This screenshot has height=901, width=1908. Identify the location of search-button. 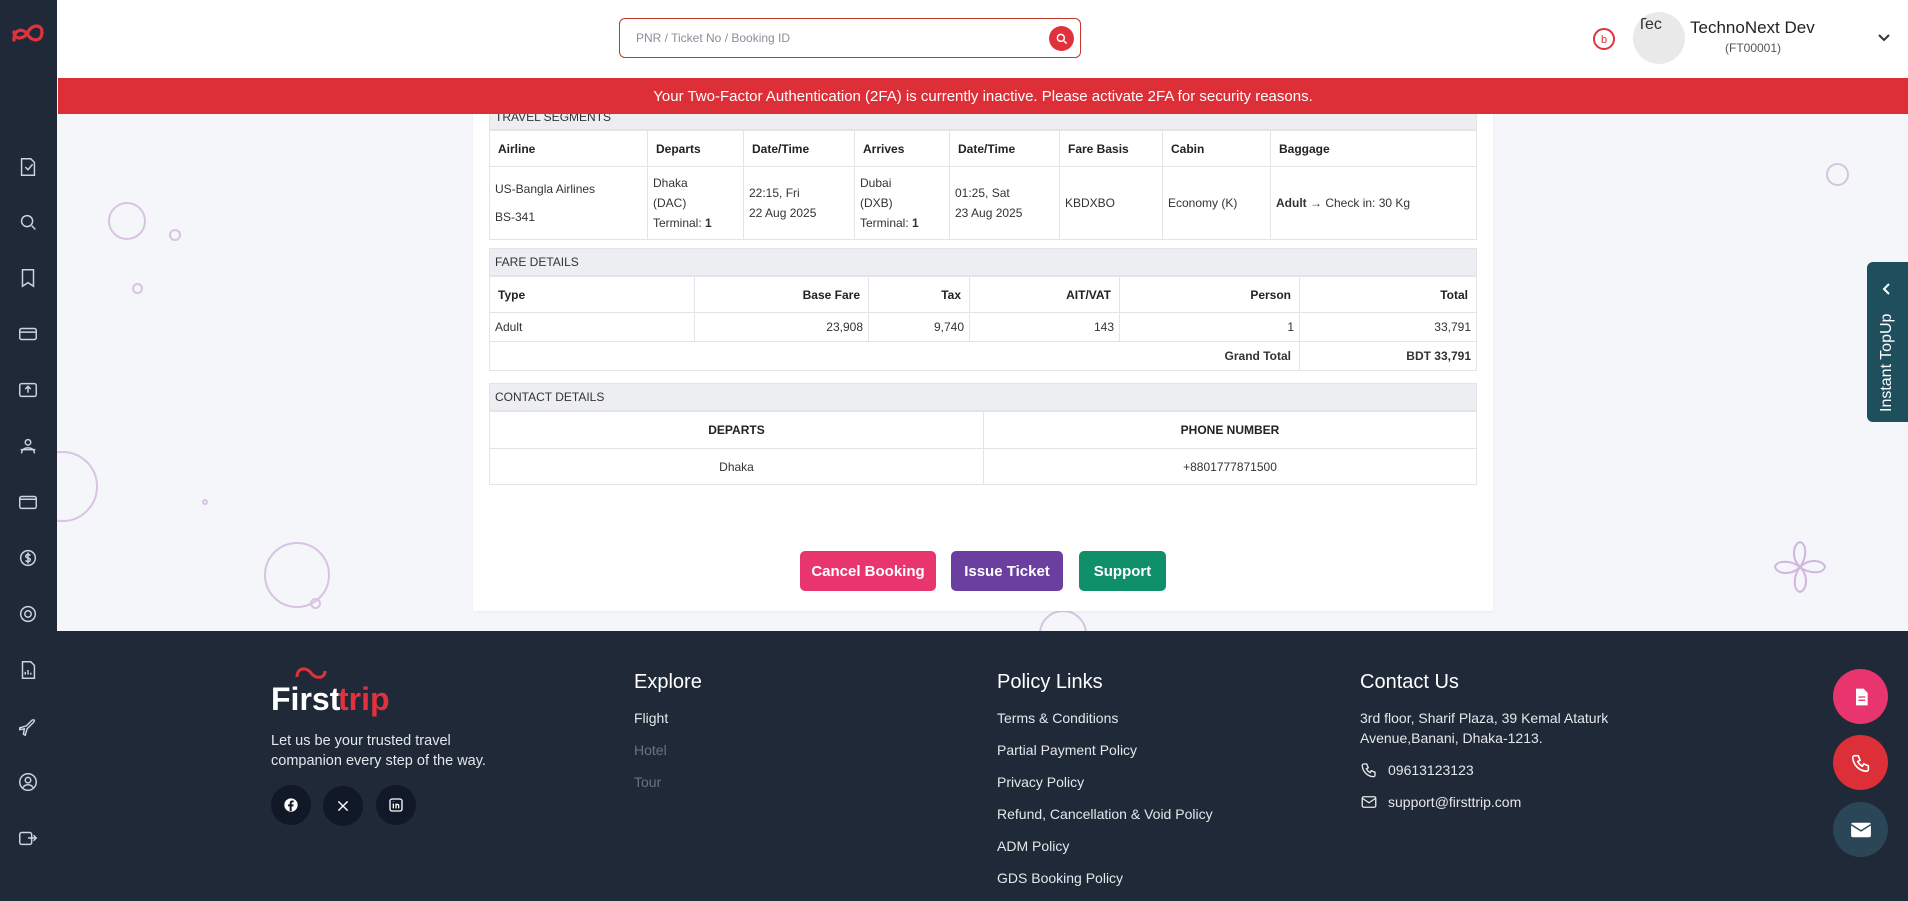
(1061, 38).